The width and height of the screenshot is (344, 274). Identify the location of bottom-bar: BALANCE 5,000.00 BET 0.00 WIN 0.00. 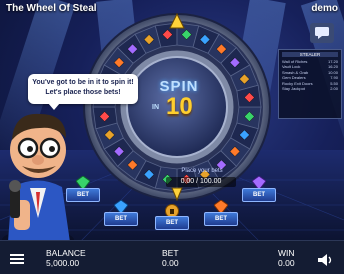
(172, 257).